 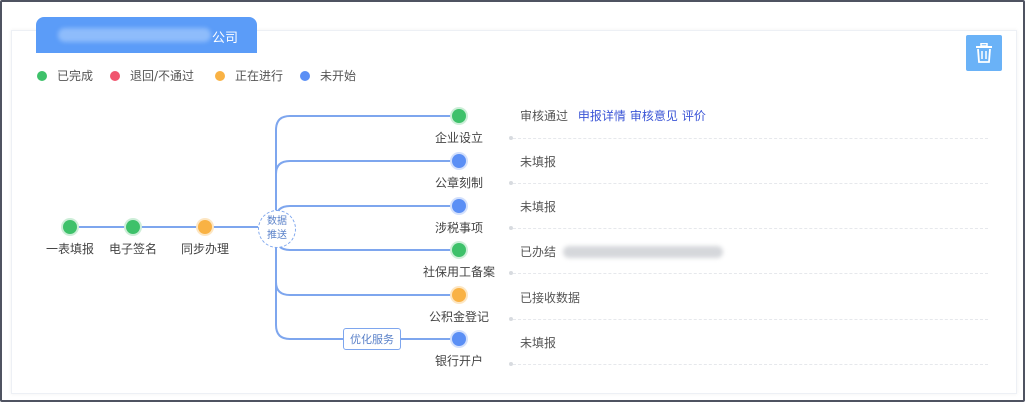 I want to click on status-text: 已接收数据, so click(x=550, y=298).